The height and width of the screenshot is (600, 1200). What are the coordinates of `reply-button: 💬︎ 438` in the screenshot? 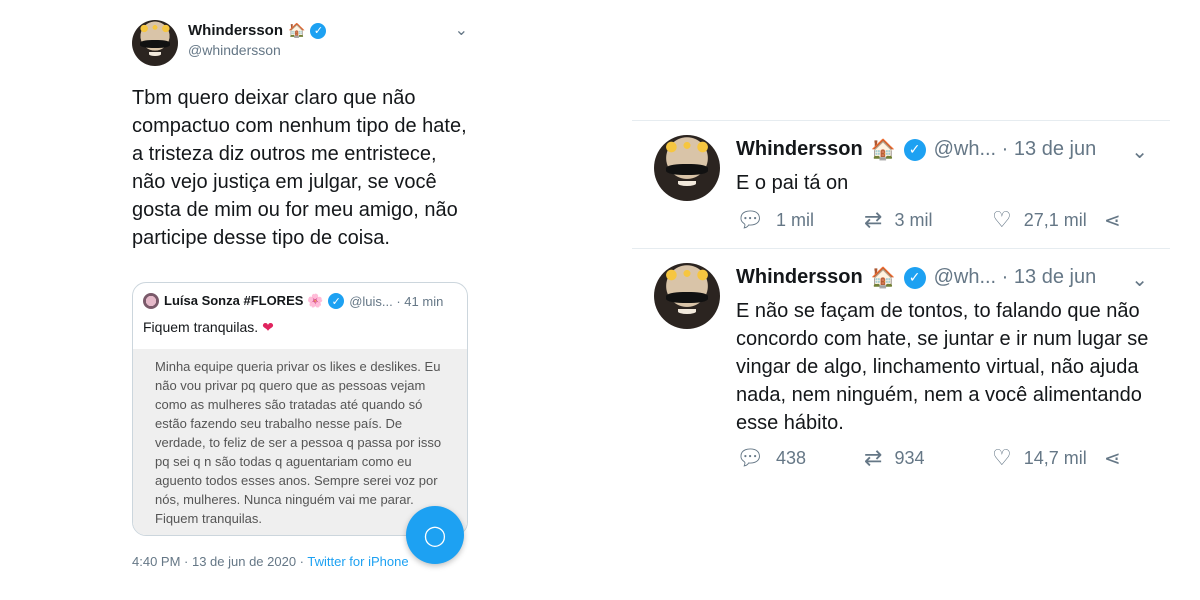 It's located at (800, 458).